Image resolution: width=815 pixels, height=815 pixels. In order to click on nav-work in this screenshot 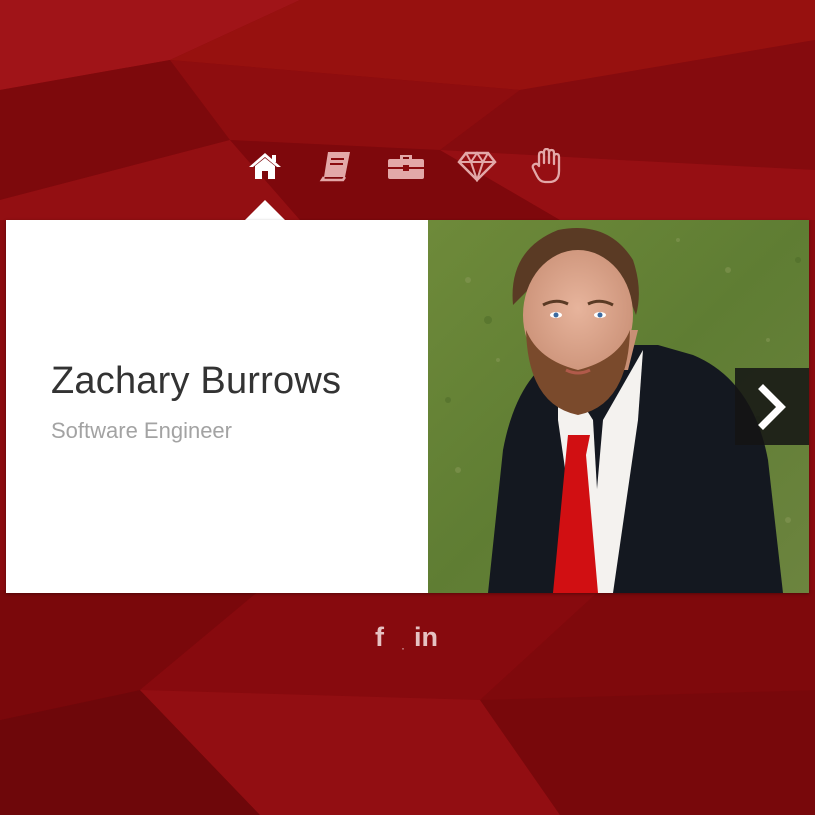, I will do `click(406, 166)`.